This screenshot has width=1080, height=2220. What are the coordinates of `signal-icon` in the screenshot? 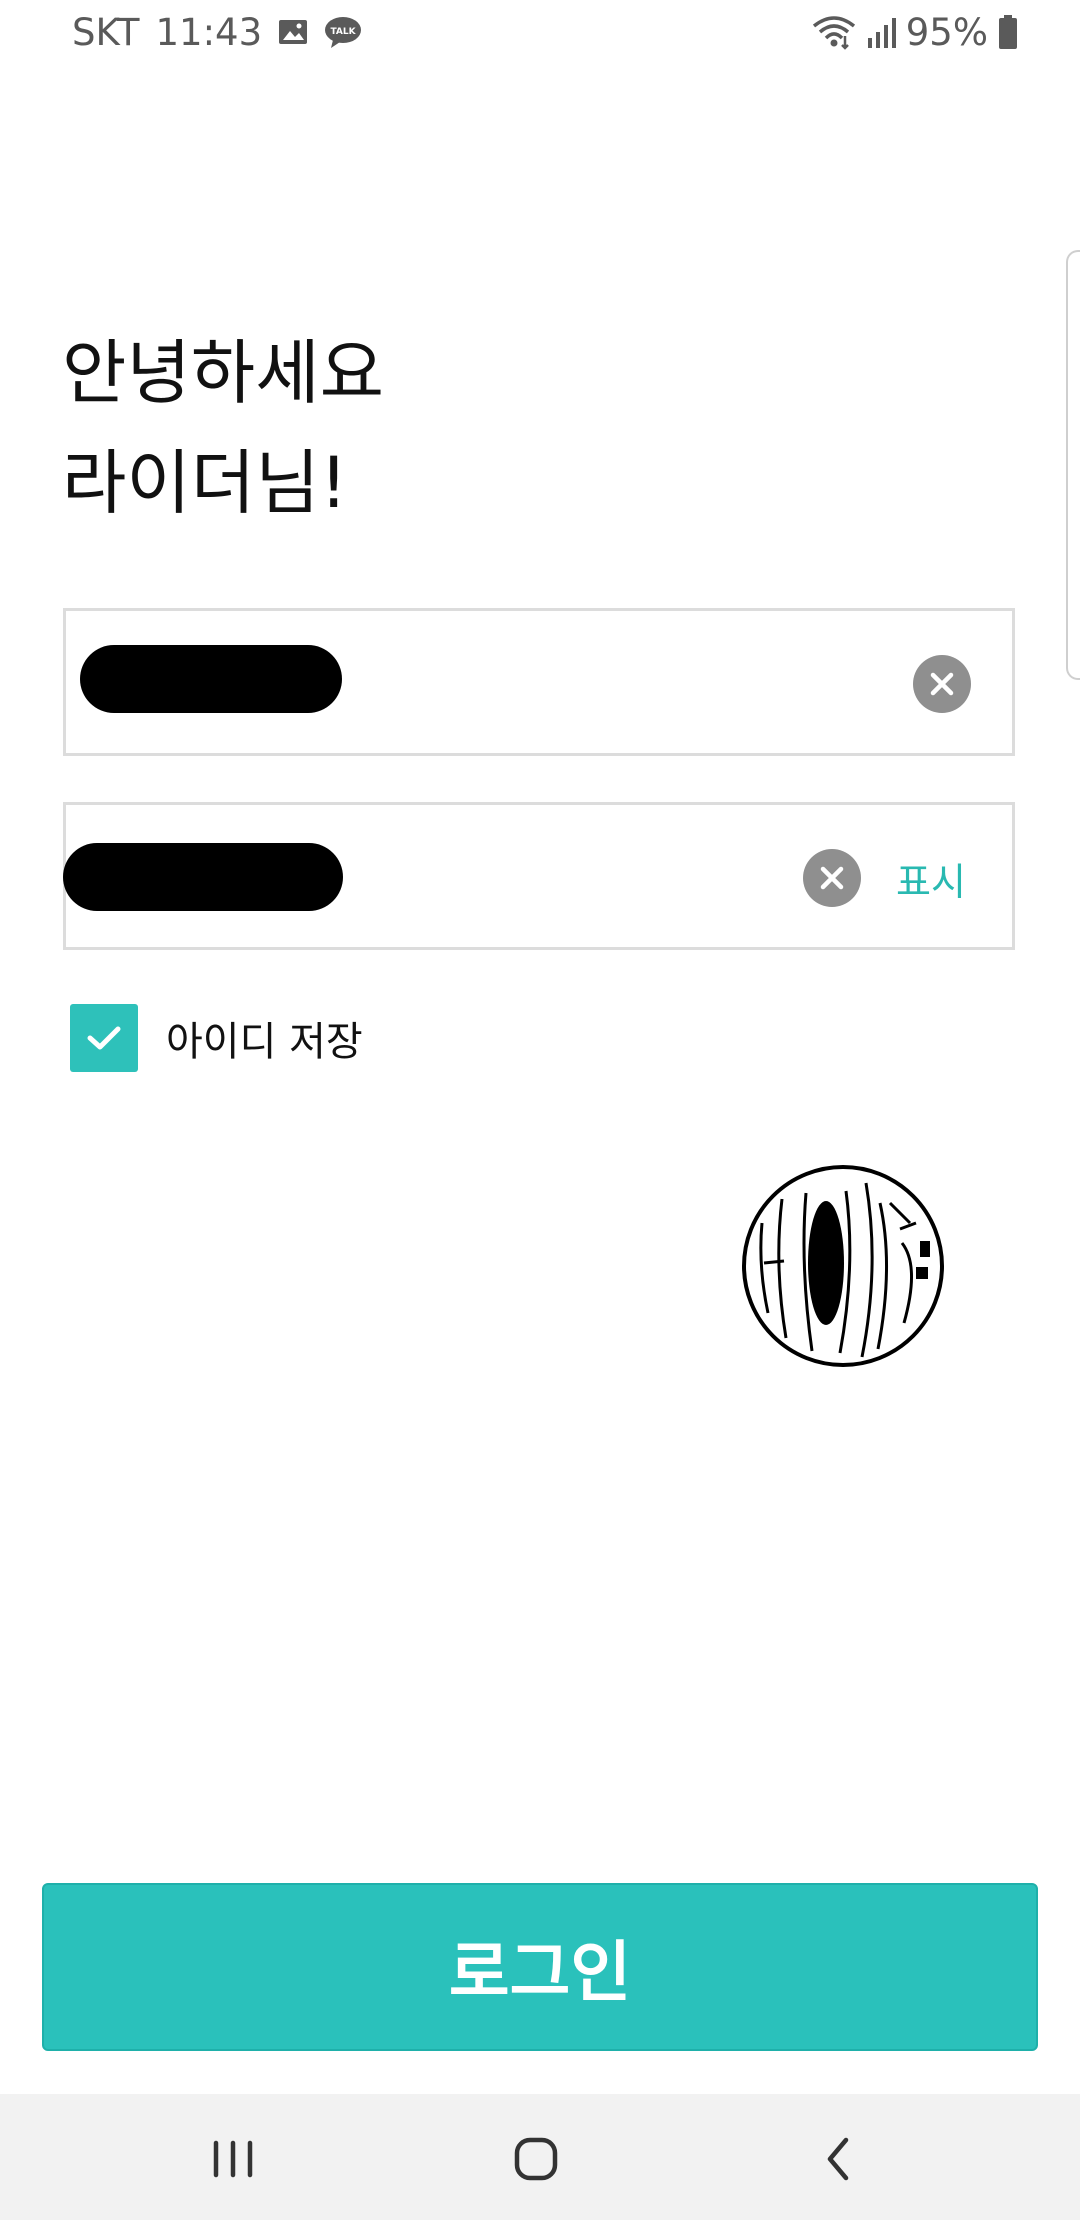 It's located at (881, 32).